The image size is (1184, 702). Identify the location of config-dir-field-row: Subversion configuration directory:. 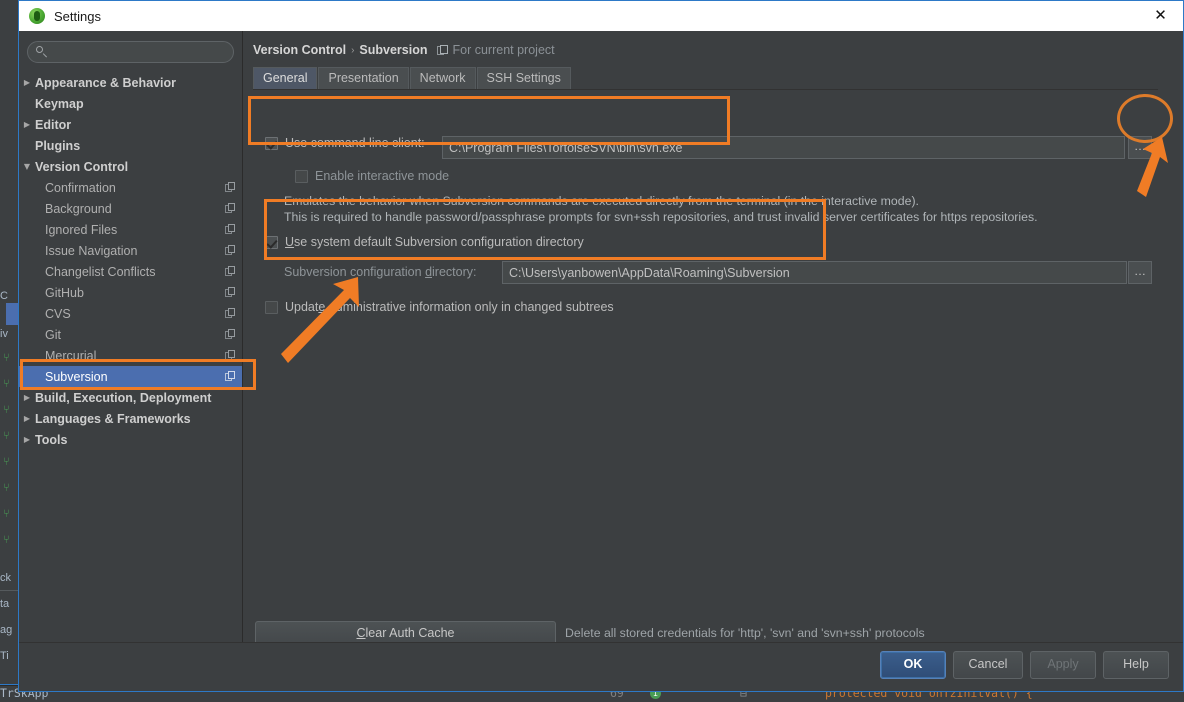
(380, 272).